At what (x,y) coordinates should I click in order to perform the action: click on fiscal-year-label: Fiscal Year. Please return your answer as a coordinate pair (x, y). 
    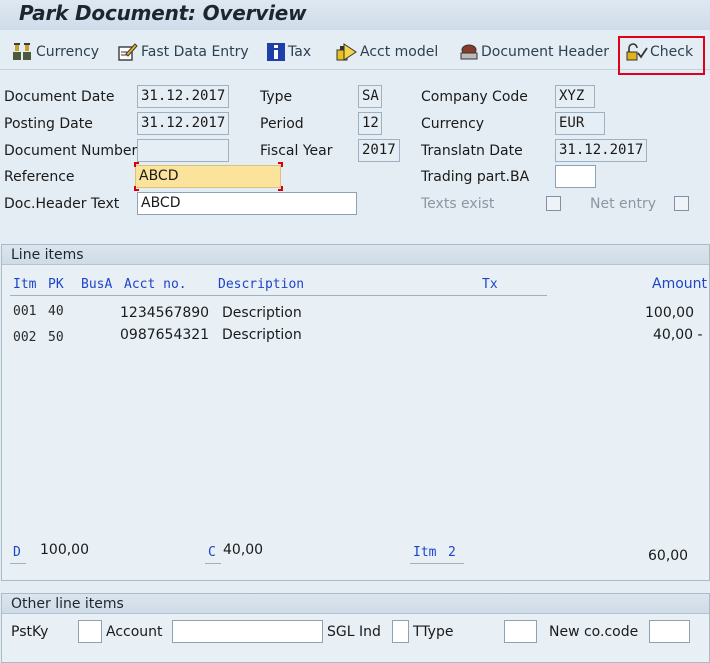
    Looking at the image, I should click on (296, 151).